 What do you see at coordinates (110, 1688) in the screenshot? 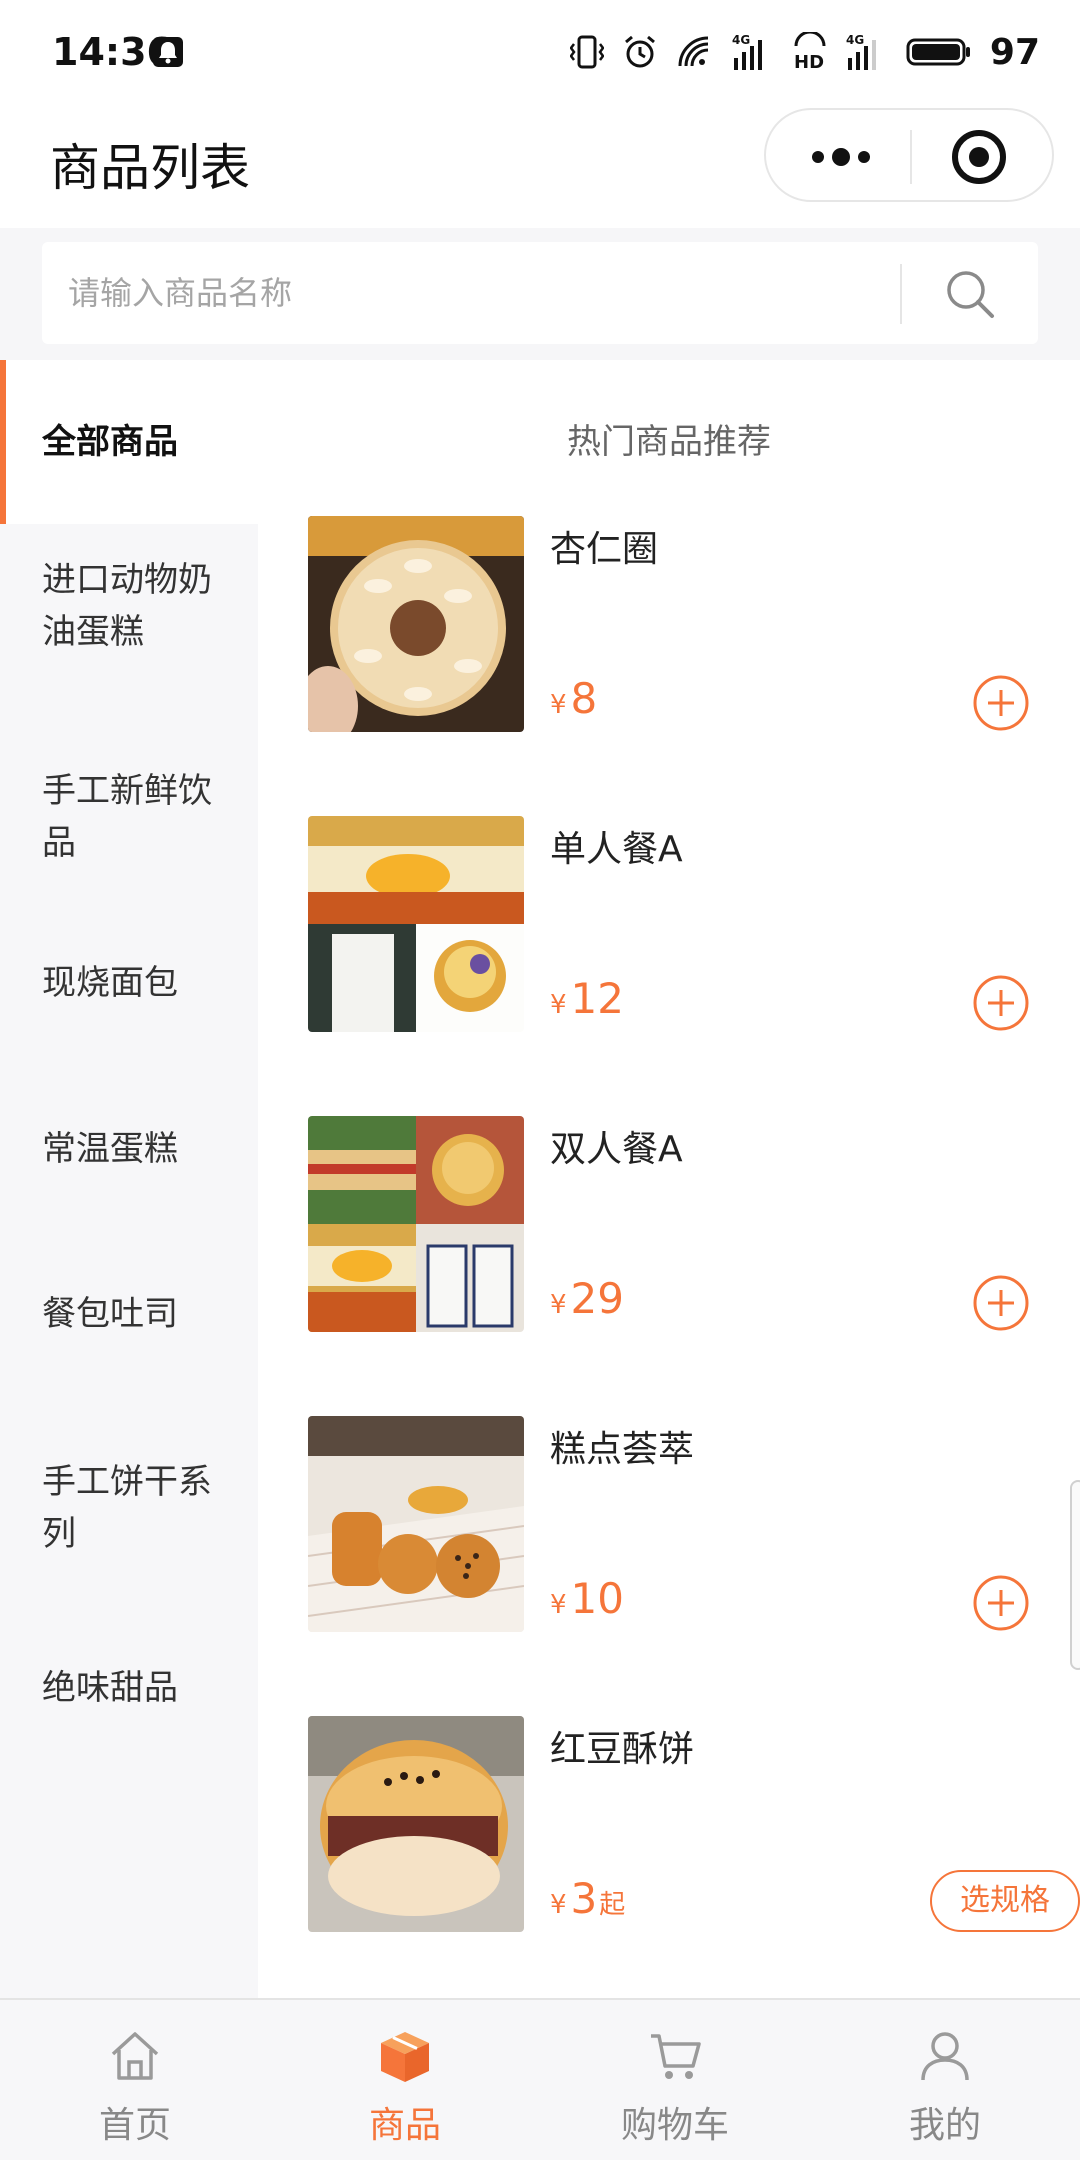
I see `sidebar-item-label: 绝味甜品` at bounding box center [110, 1688].